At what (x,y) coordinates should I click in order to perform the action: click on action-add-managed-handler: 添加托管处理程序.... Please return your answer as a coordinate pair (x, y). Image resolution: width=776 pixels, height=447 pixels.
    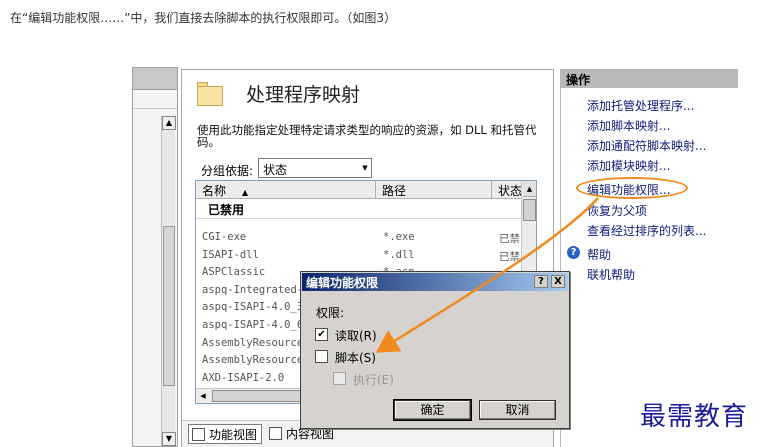
    Looking at the image, I should click on (640, 105).